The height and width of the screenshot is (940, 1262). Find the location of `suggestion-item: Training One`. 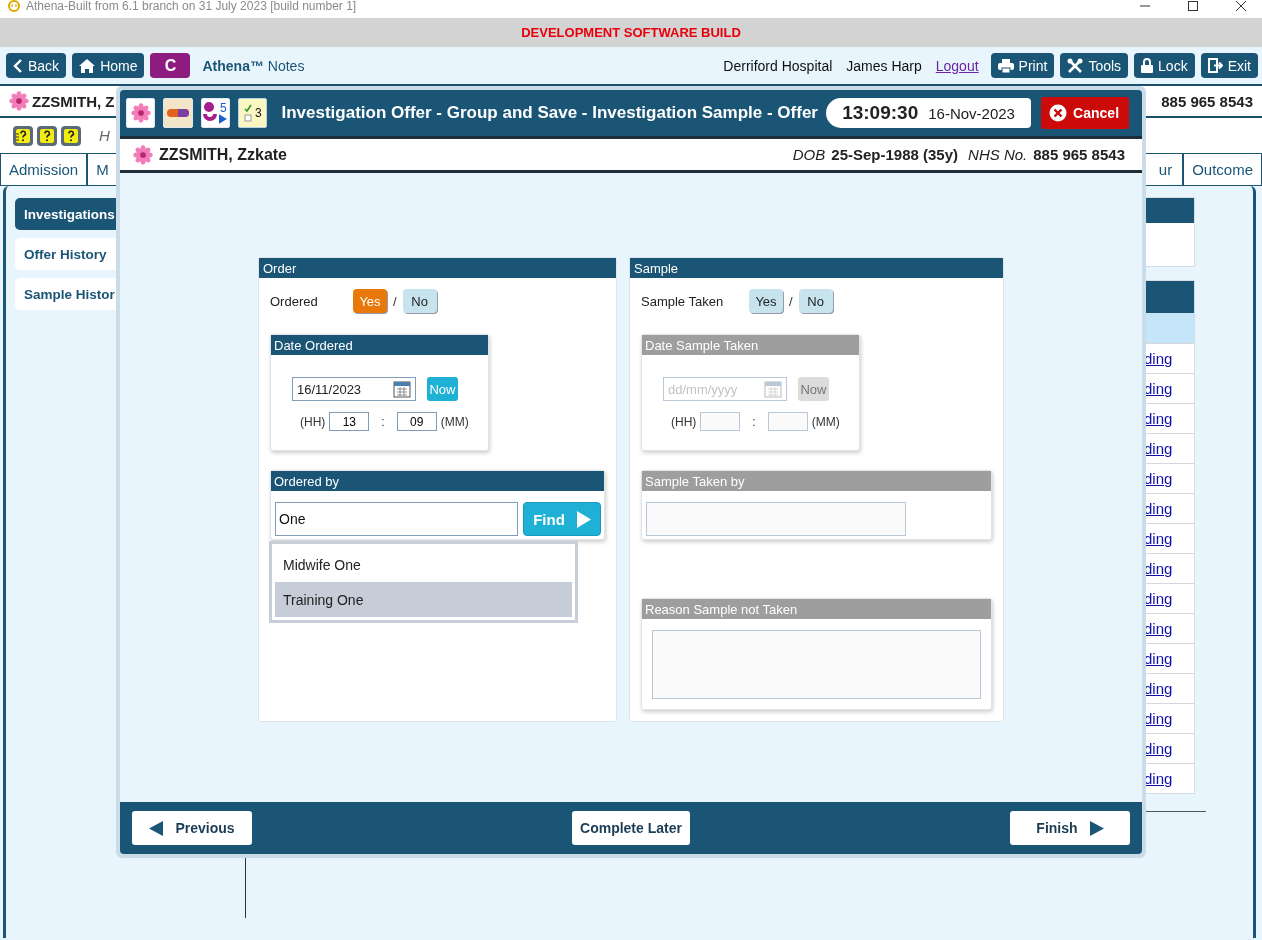

suggestion-item: Training One is located at coordinates (423, 599).